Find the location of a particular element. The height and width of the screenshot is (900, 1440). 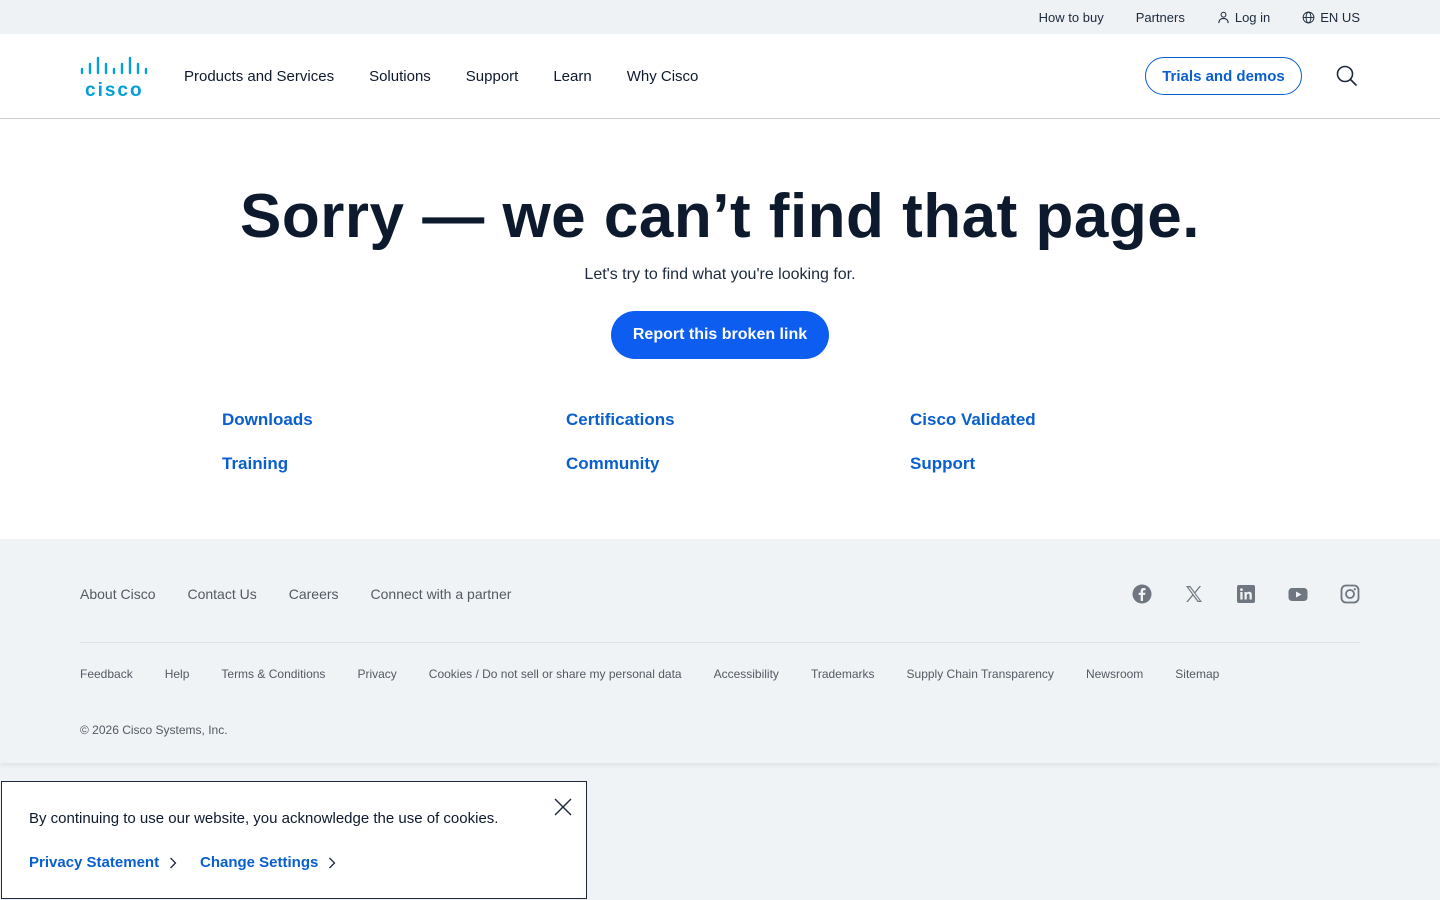

globe-icon is located at coordinates (1308, 17).